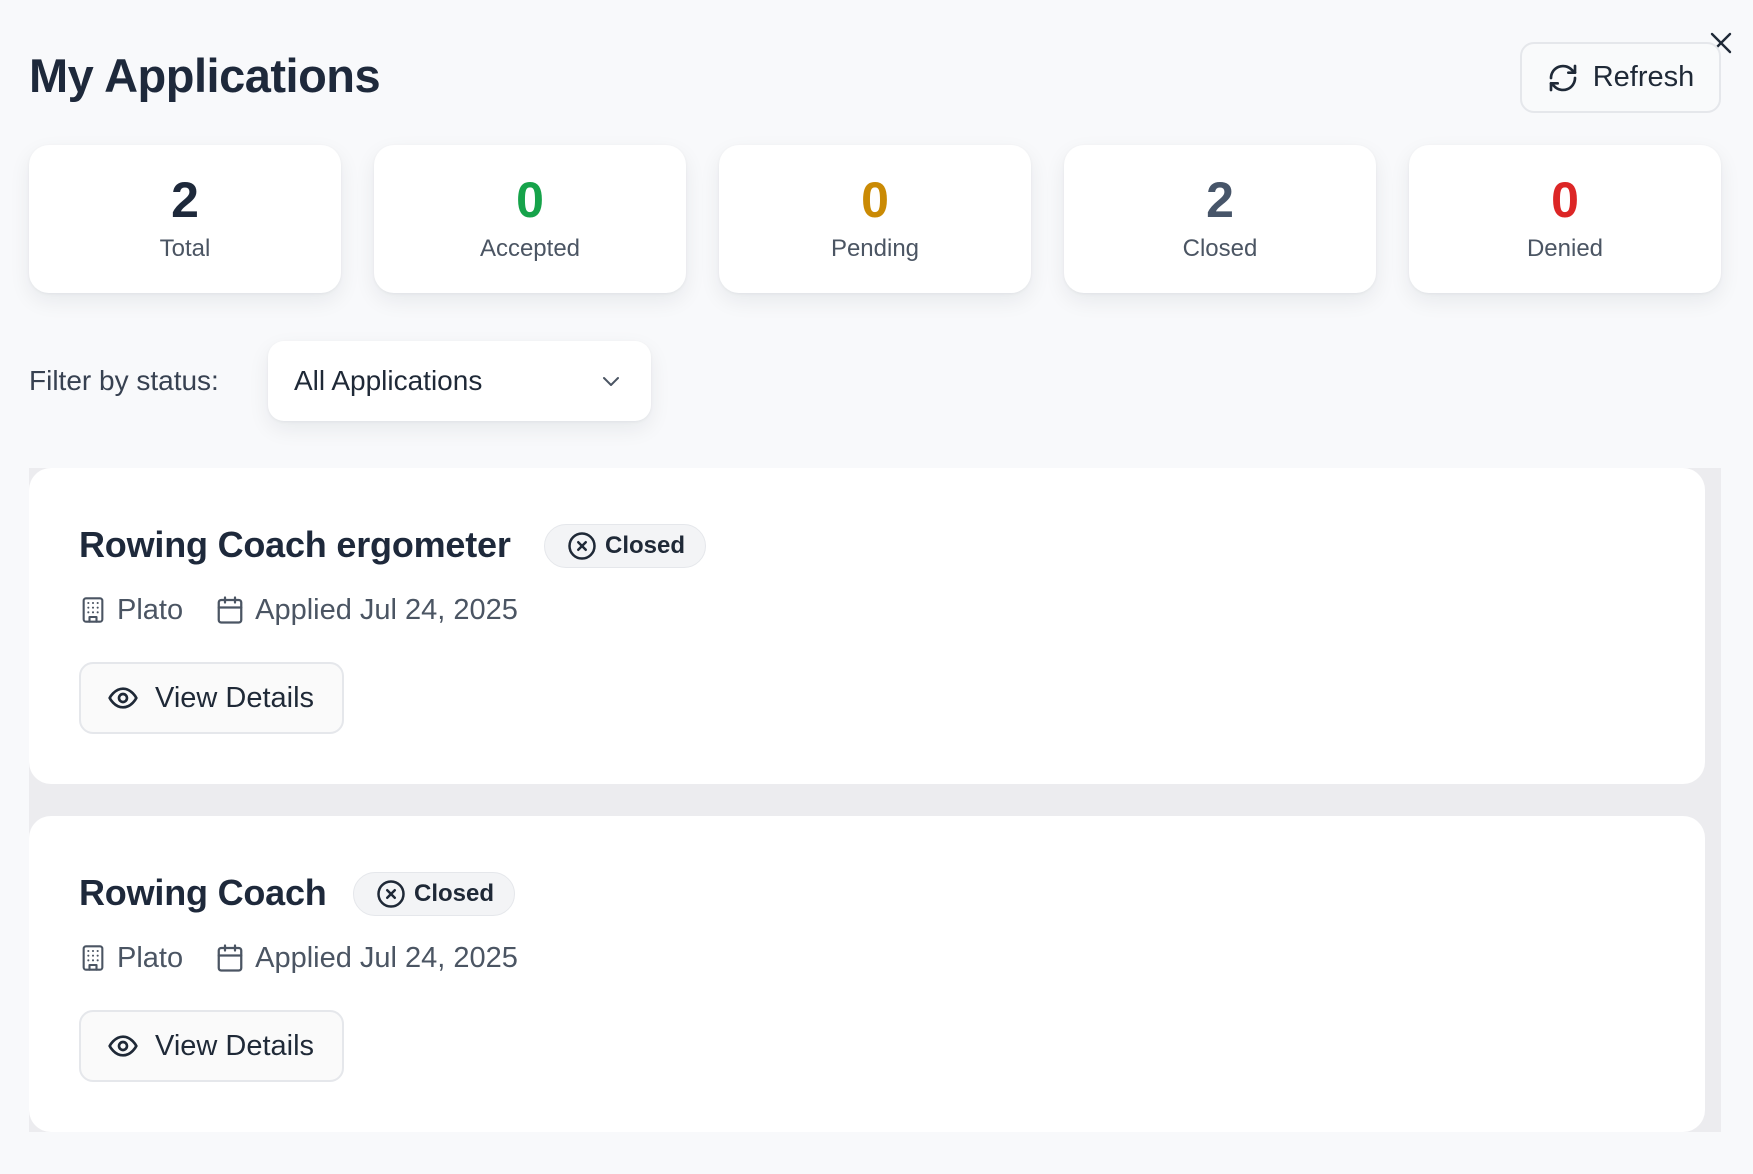  Describe the element at coordinates (1563, 77) in the screenshot. I see `refresh-icon` at that location.